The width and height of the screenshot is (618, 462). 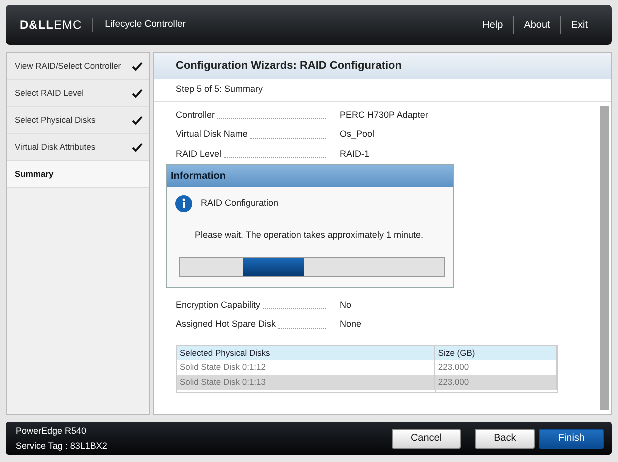 I want to click on info-icon, so click(x=184, y=204).